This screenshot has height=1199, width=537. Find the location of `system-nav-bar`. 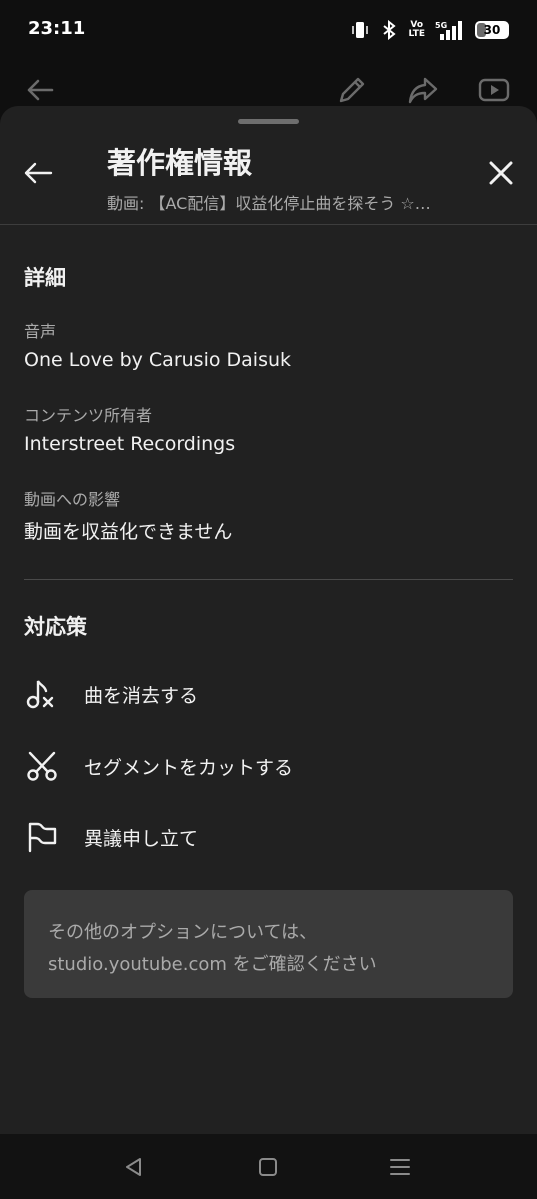

system-nav-bar is located at coordinates (268, 1166).